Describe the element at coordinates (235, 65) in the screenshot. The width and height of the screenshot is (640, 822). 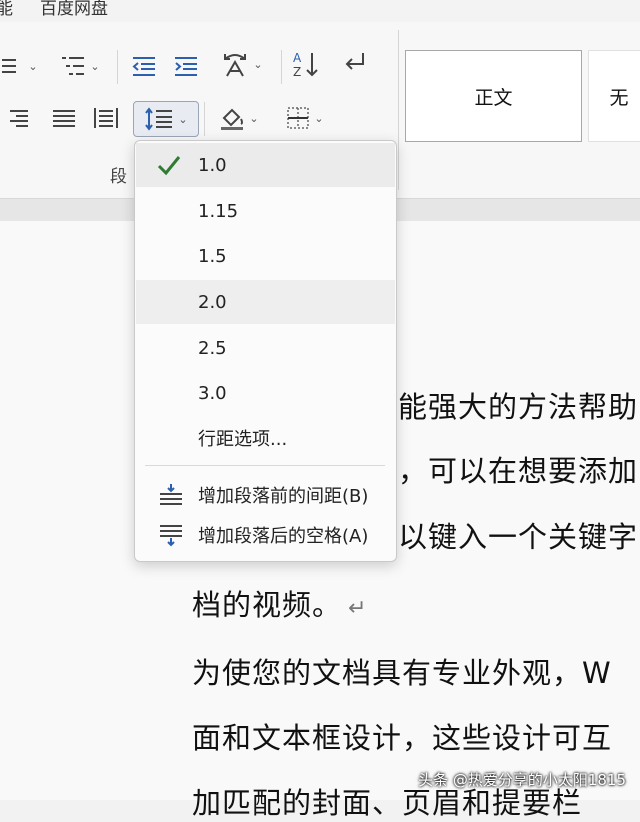
I see `character-scaling-icon` at that location.